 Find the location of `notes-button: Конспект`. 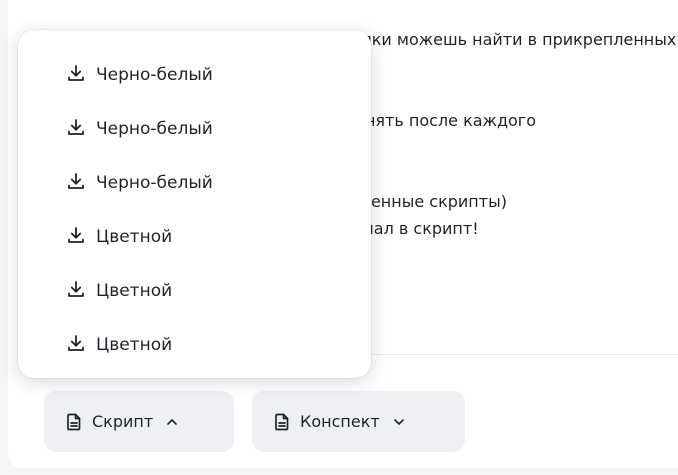

notes-button: Конспект is located at coordinates (358, 421).